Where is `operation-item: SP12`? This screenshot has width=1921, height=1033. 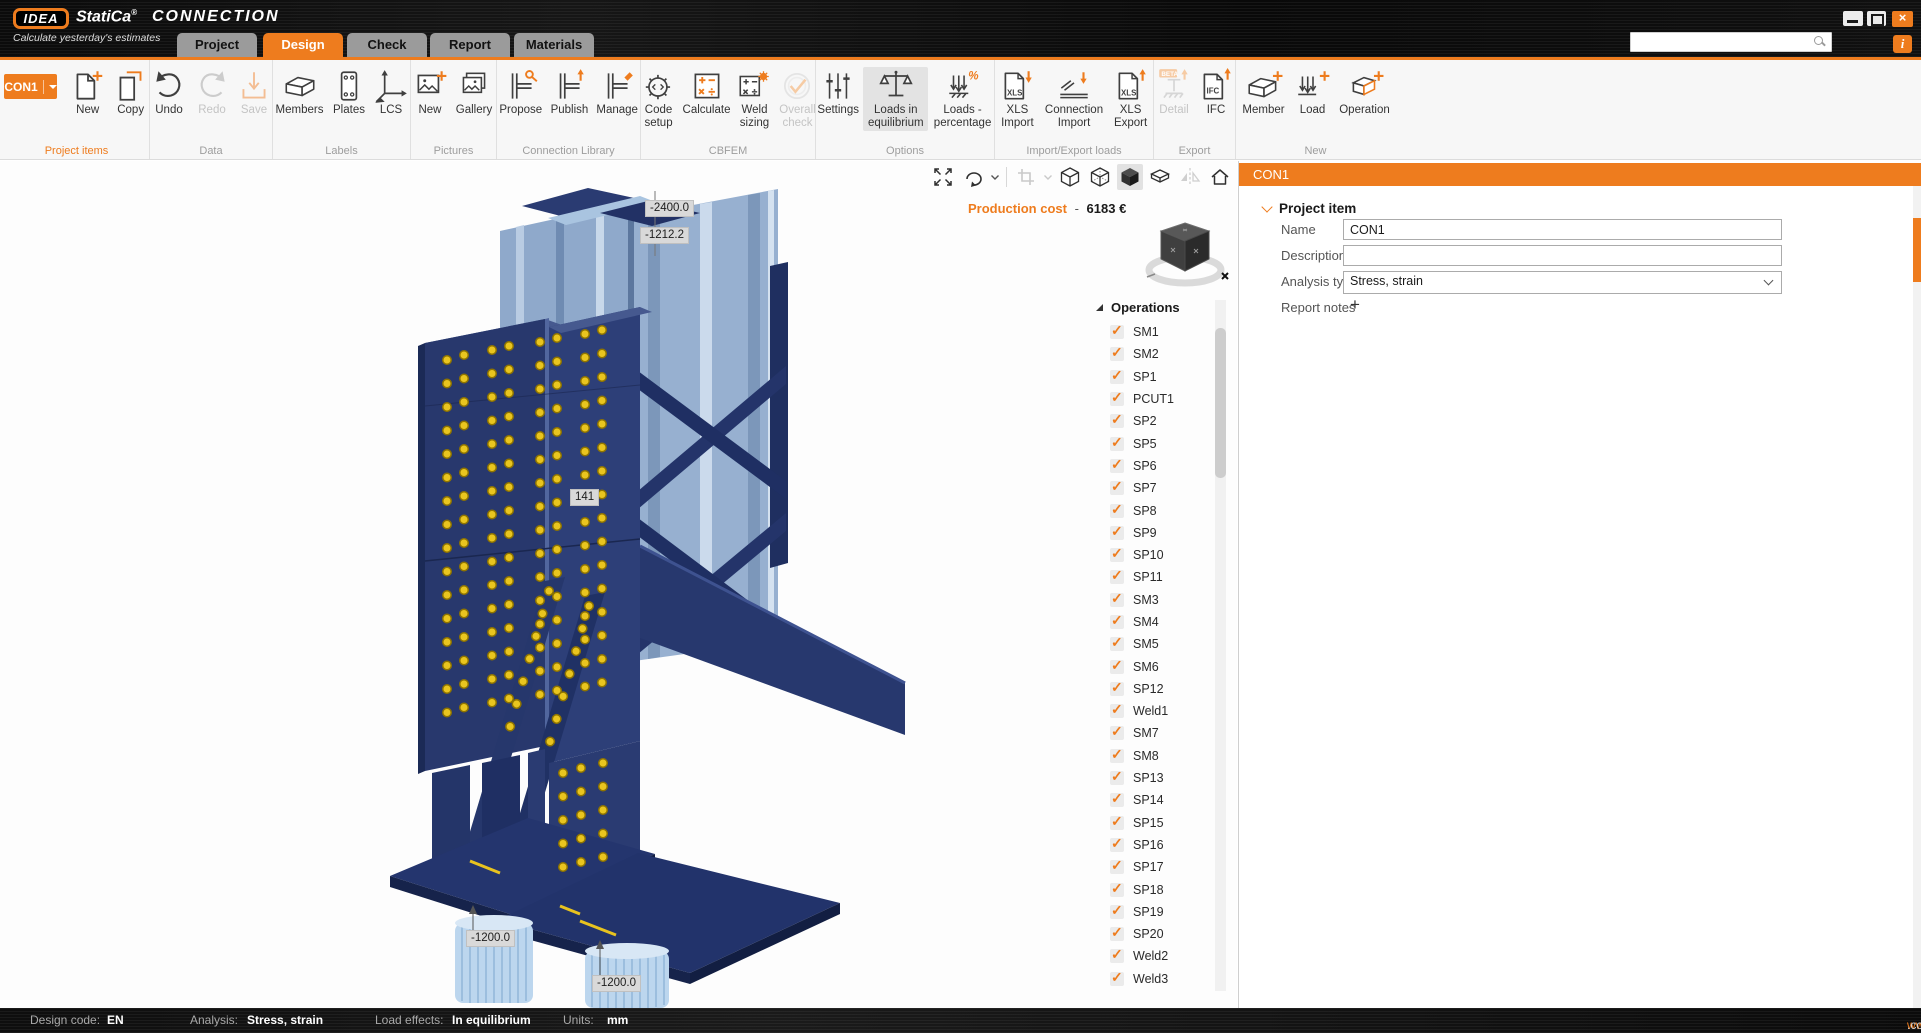
operation-item: SP12 is located at coordinates (1165, 689).